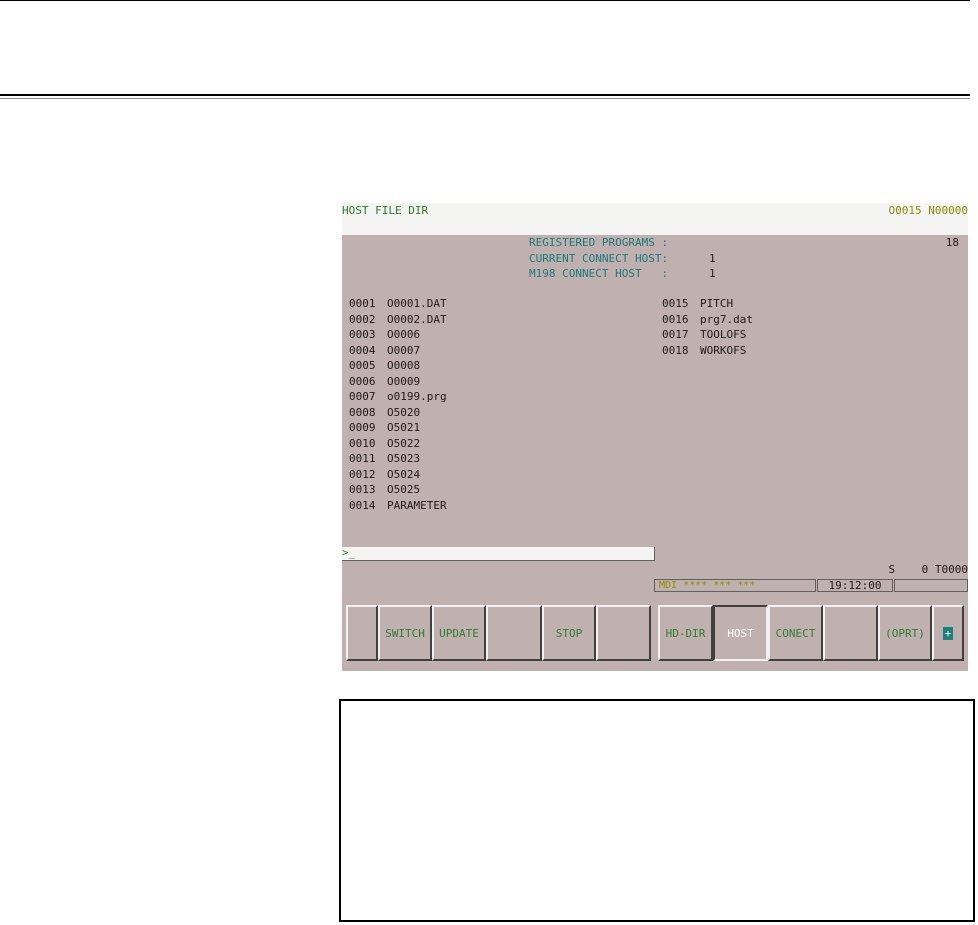 The image size is (978, 925). What do you see at coordinates (952, 242) in the screenshot?
I see `registered-value: 18` at bounding box center [952, 242].